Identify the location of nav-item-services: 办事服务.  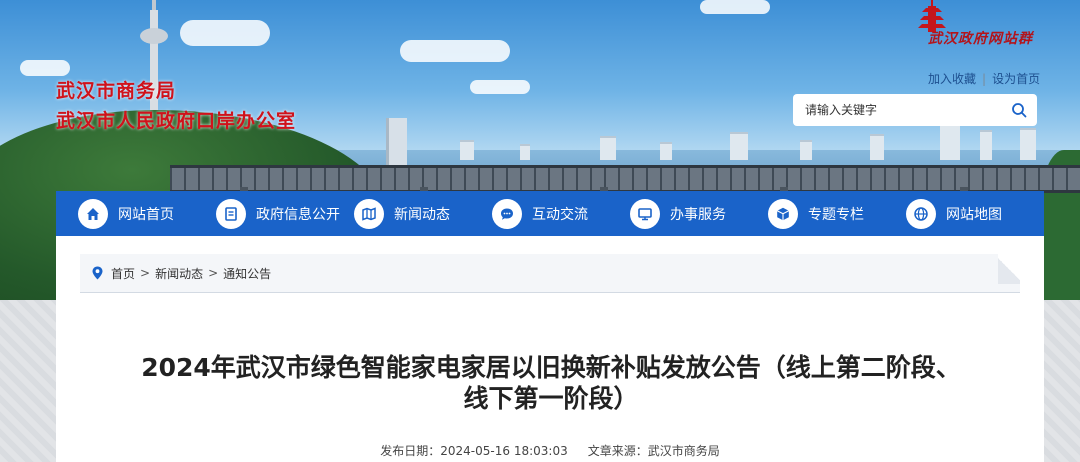
(678, 213).